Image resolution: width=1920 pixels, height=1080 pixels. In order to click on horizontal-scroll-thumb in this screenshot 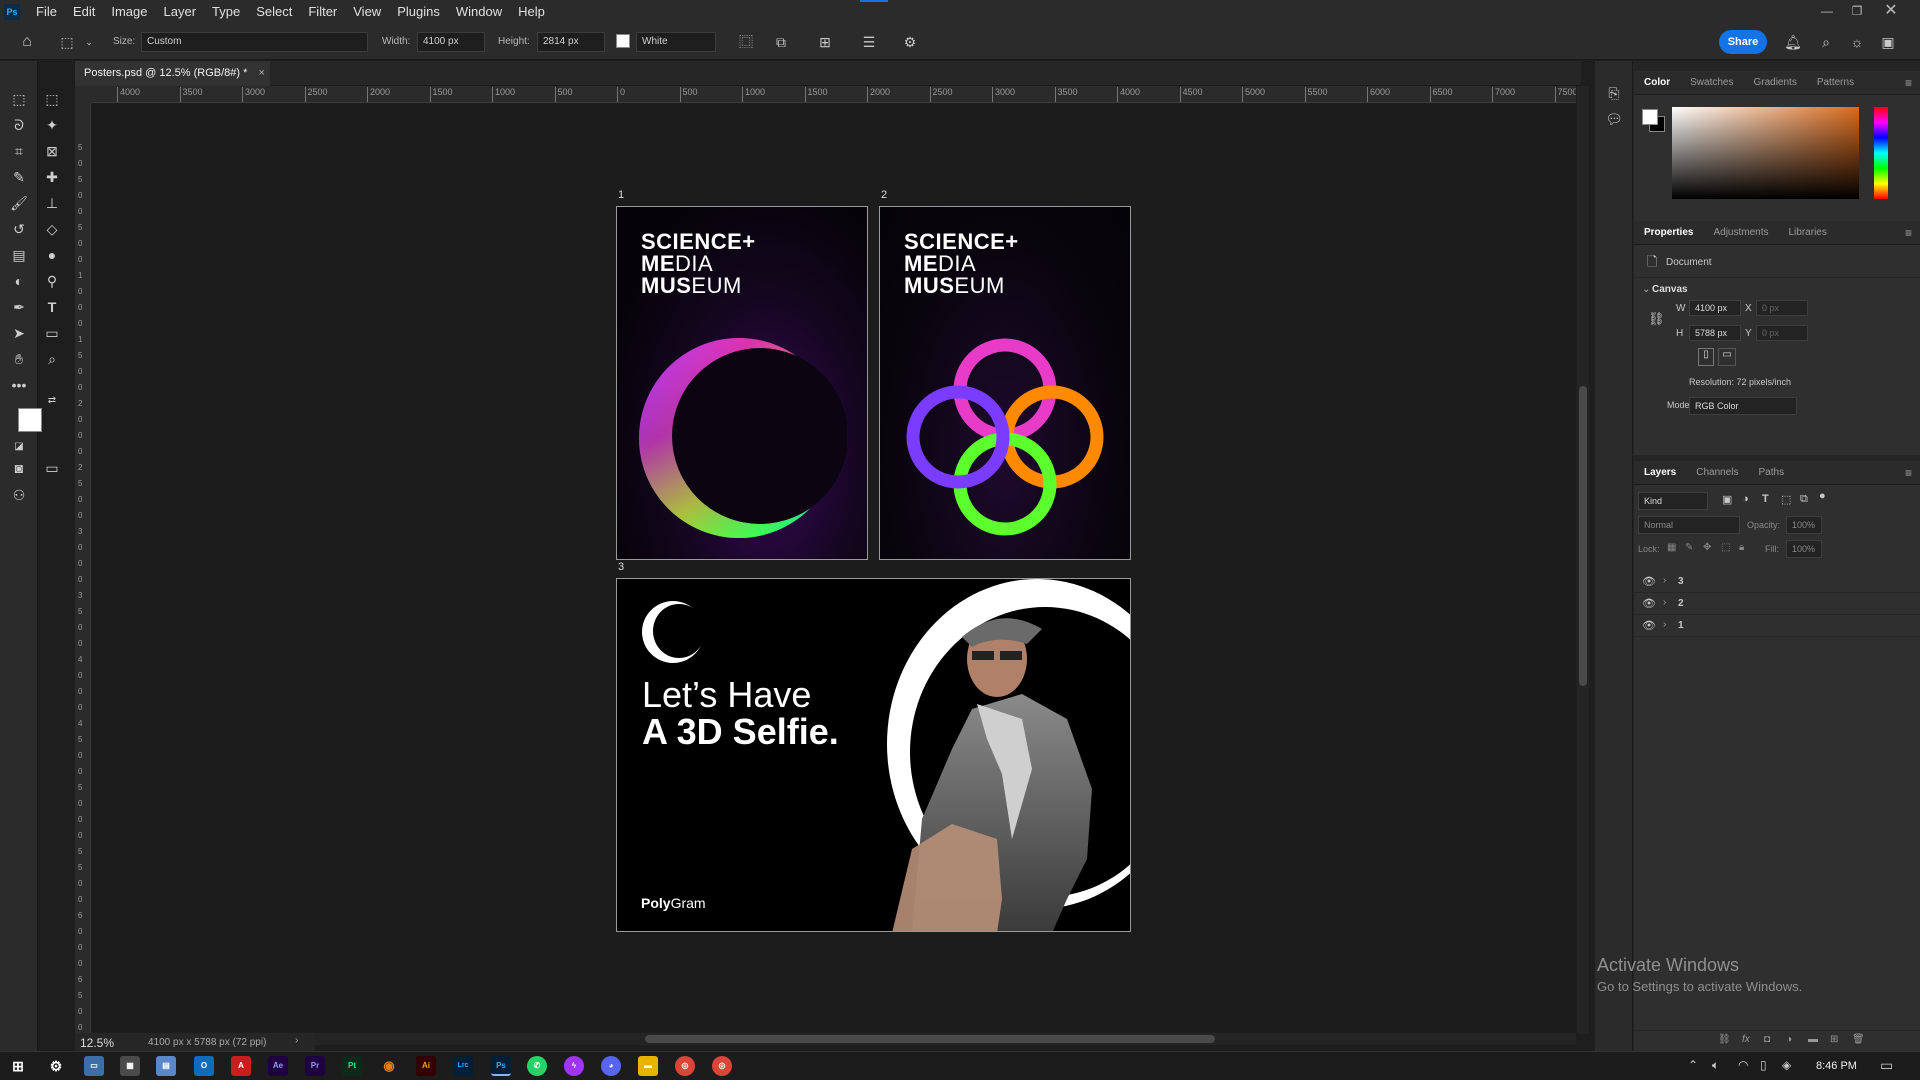, I will do `click(930, 1039)`.